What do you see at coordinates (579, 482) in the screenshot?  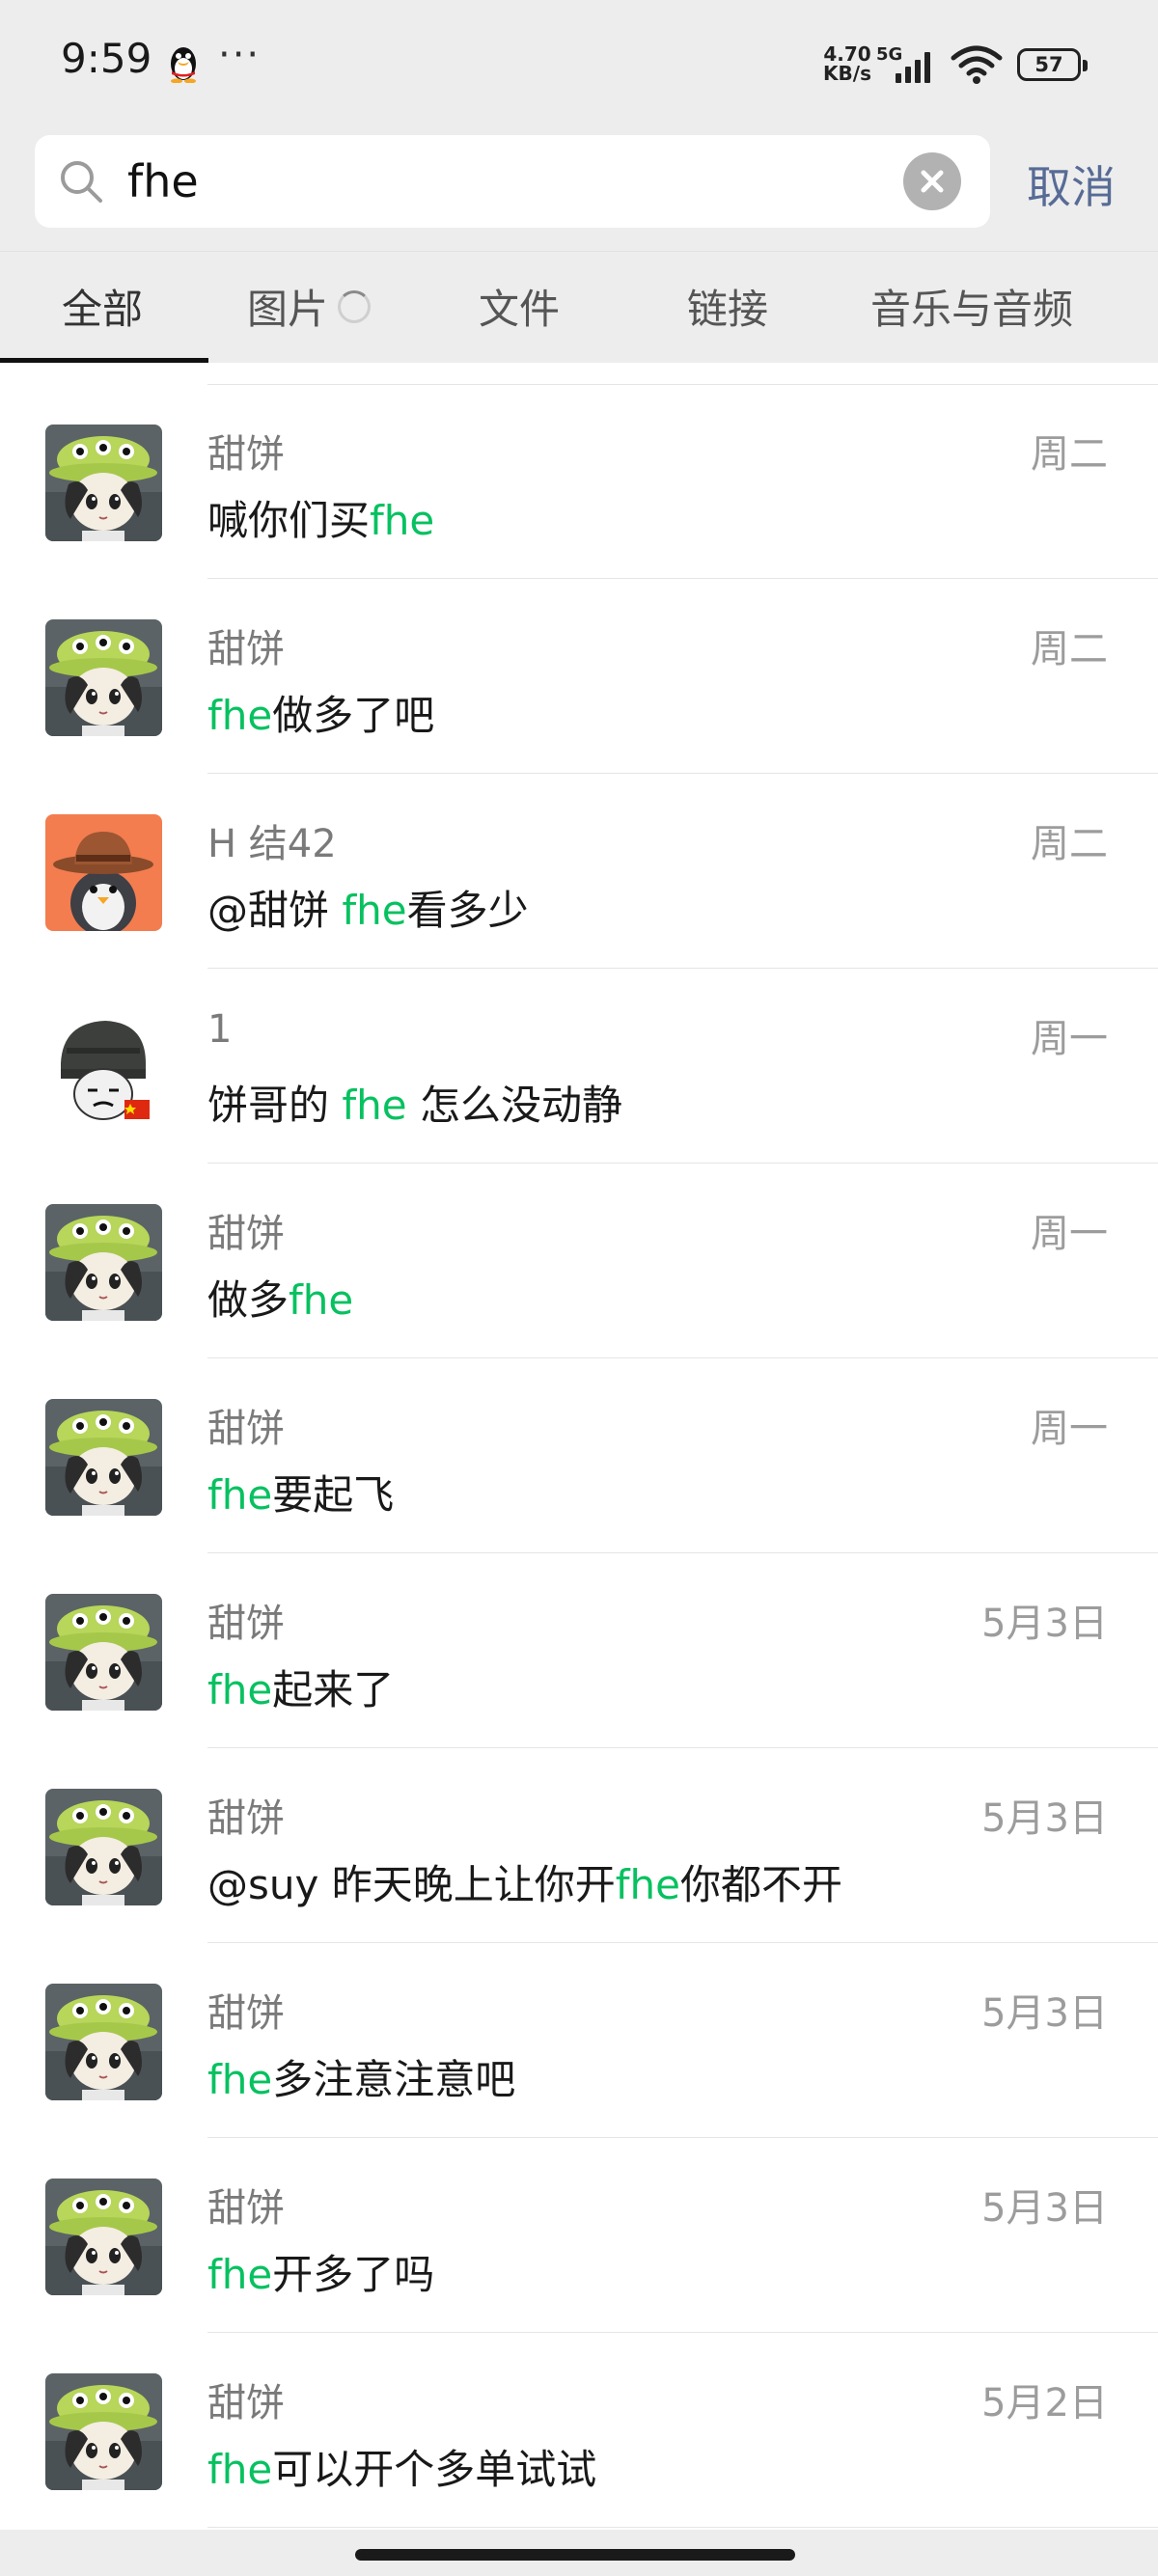 I see `result-item: 甜饼 周二 喊你们买fhe` at bounding box center [579, 482].